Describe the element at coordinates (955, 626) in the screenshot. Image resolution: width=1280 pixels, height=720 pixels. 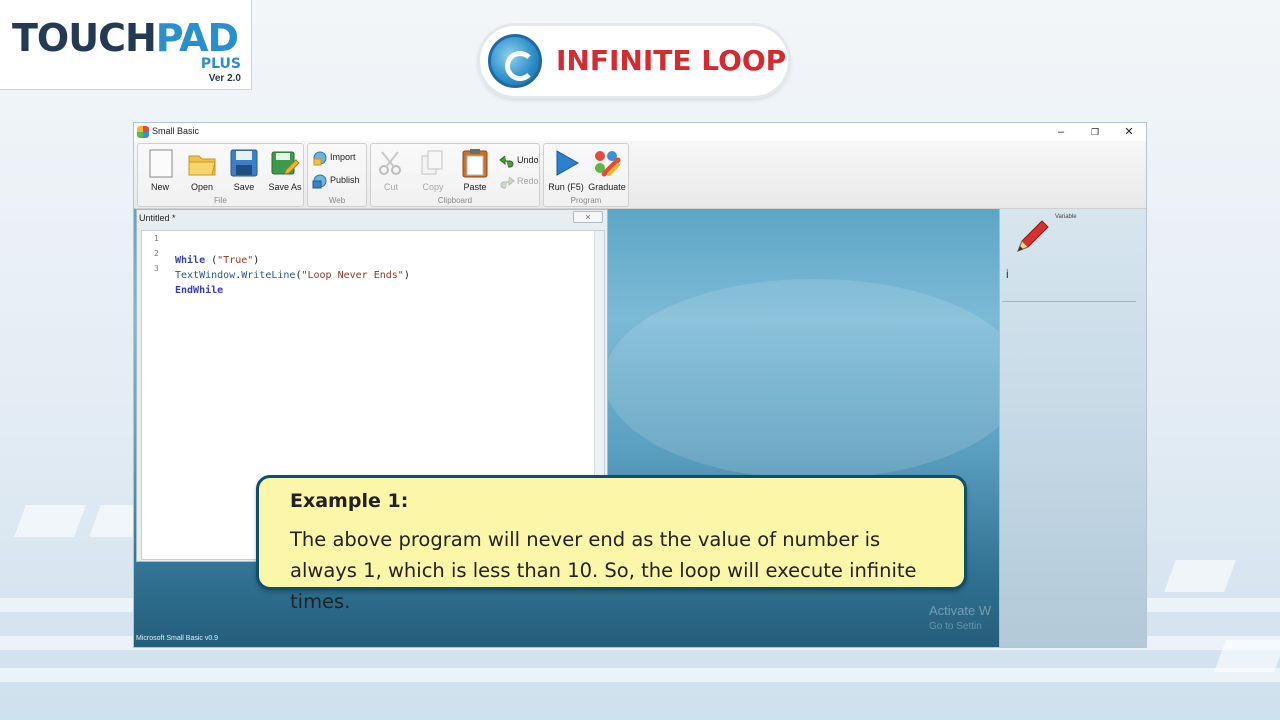
I see `activation-watermark-subtext: Go to Settin` at that location.